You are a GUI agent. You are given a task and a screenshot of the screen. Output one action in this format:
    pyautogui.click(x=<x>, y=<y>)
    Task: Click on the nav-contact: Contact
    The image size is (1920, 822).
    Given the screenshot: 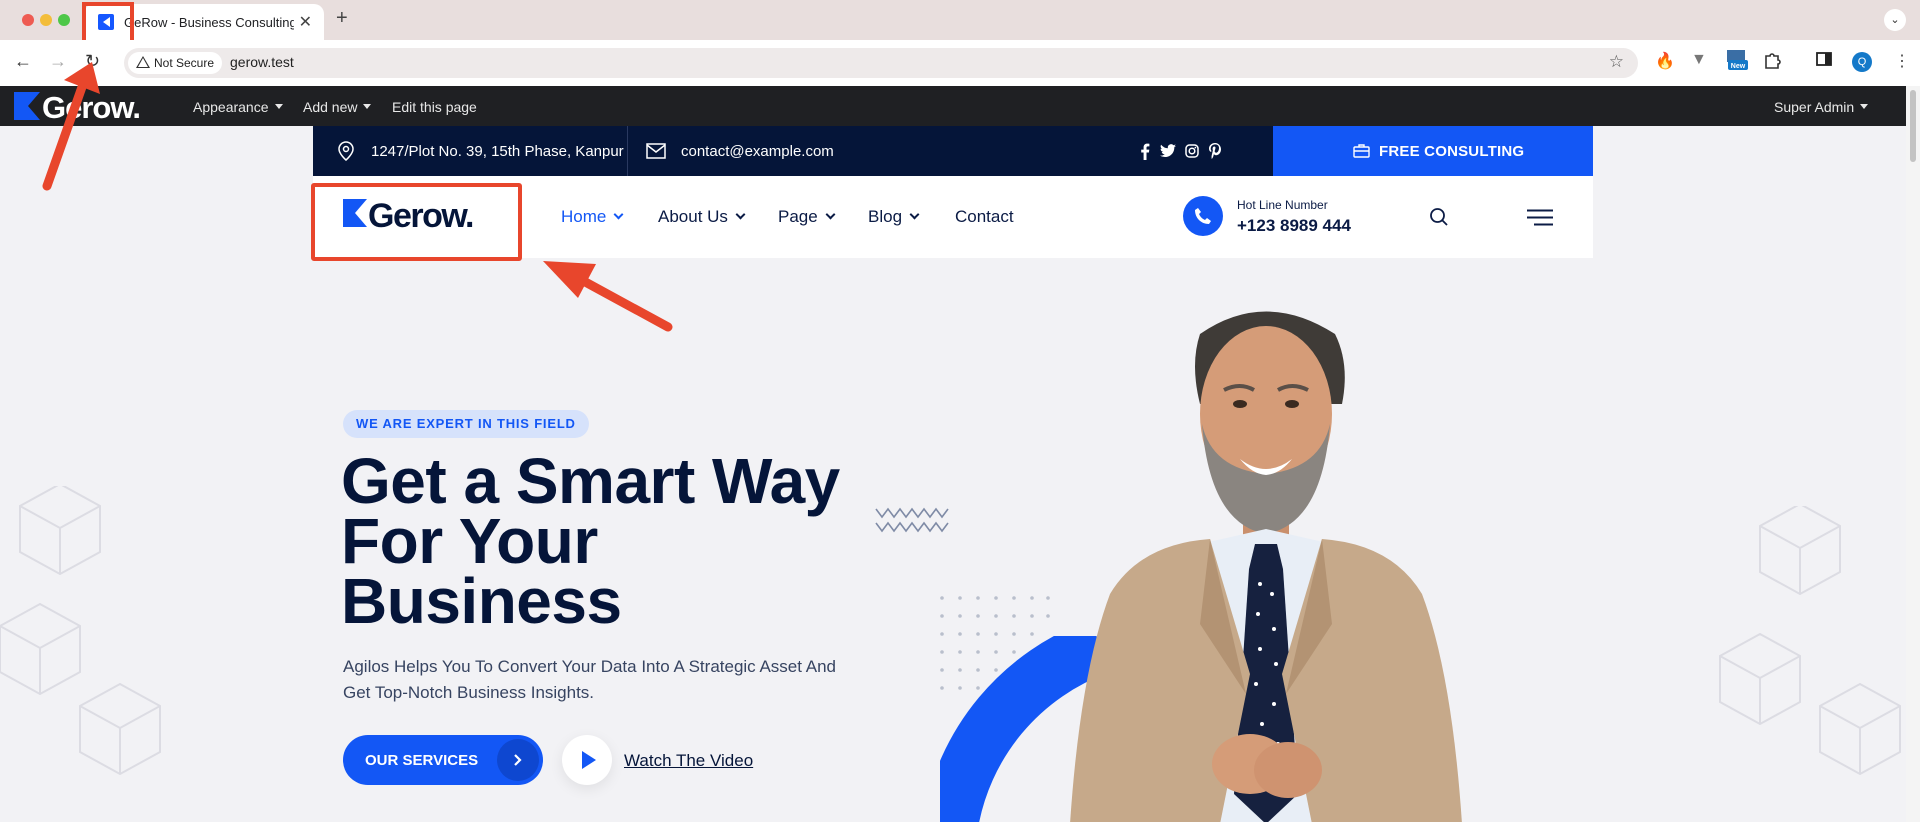 What is the action you would take?
    pyautogui.click(x=984, y=217)
    